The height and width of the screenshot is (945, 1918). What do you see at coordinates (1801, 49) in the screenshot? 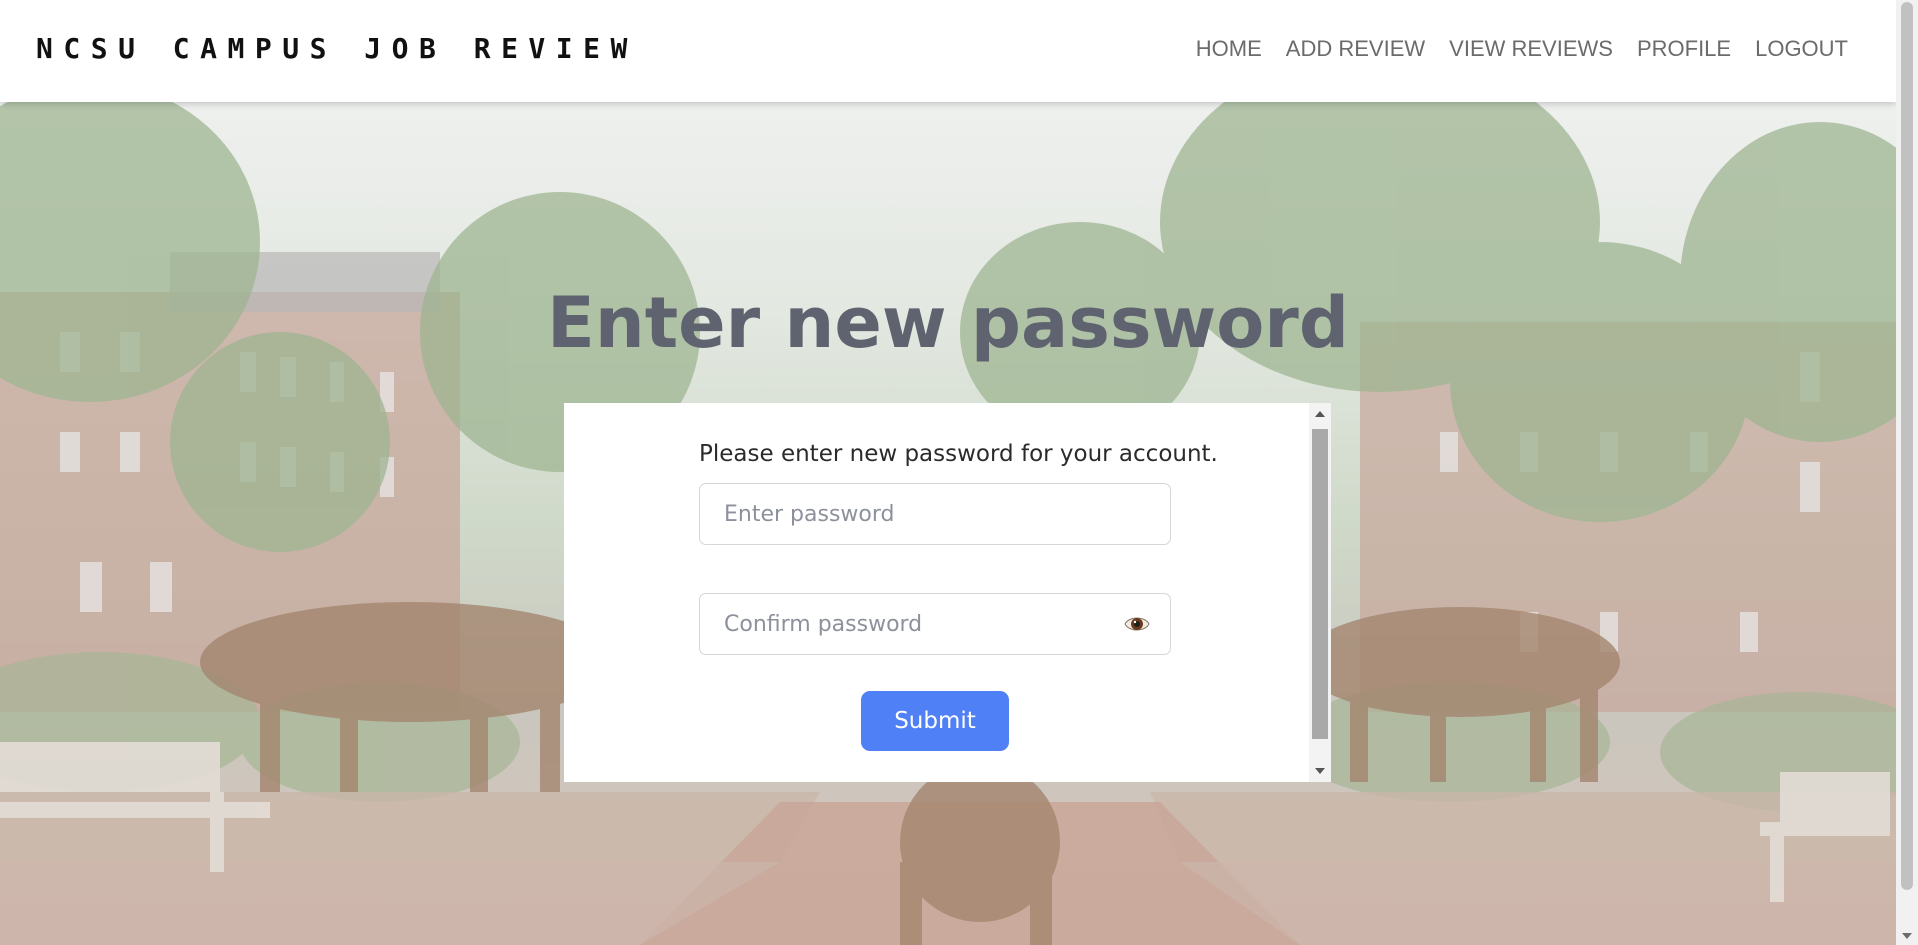
I see `nav-logout: LOGOUT` at bounding box center [1801, 49].